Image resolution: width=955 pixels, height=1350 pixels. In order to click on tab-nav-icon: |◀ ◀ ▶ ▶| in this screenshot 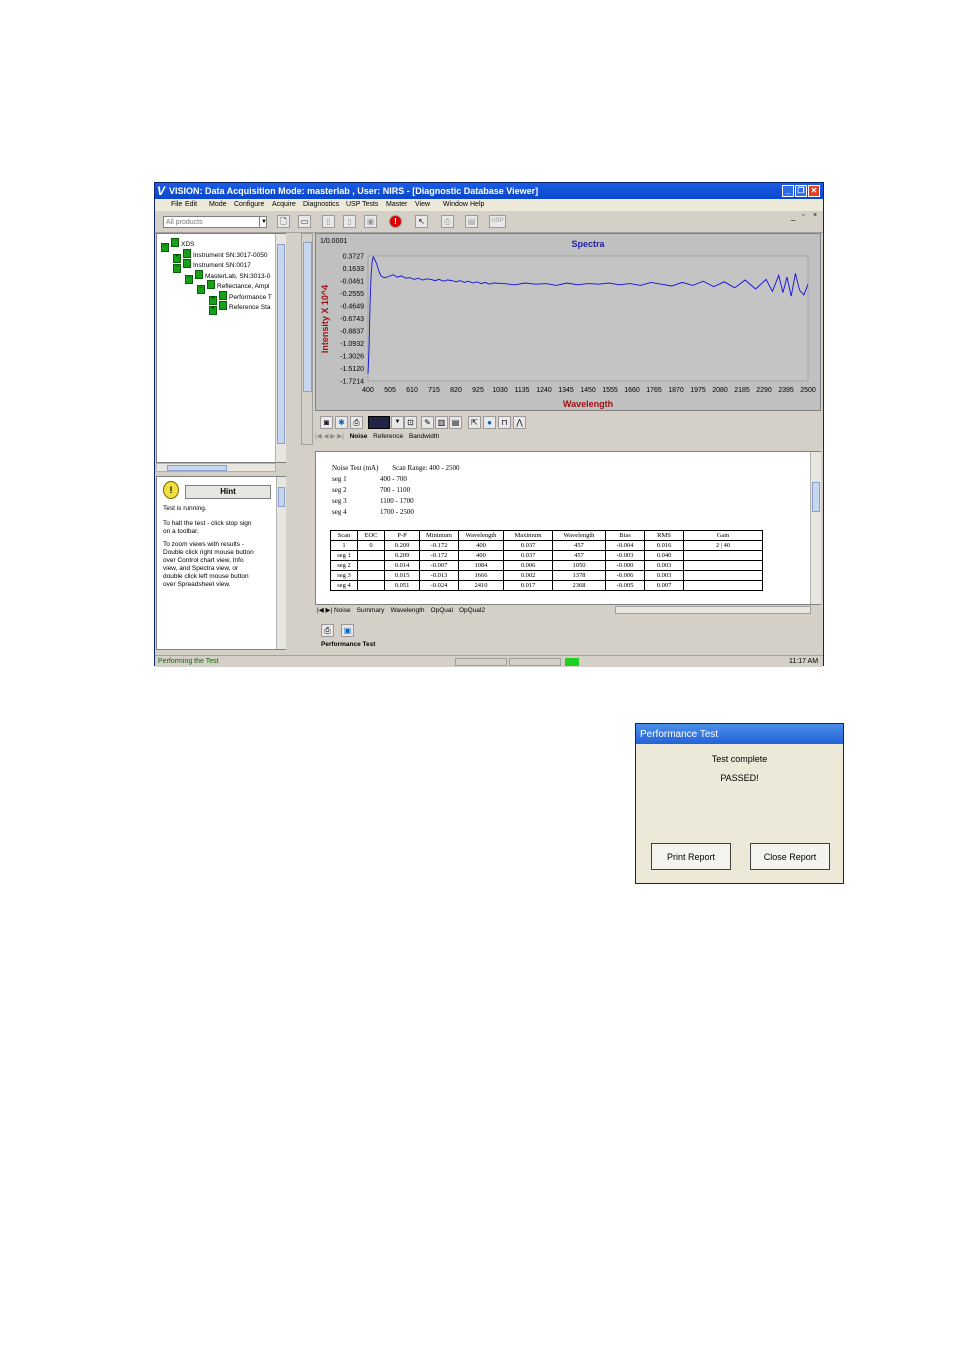, I will do `click(329, 436)`.